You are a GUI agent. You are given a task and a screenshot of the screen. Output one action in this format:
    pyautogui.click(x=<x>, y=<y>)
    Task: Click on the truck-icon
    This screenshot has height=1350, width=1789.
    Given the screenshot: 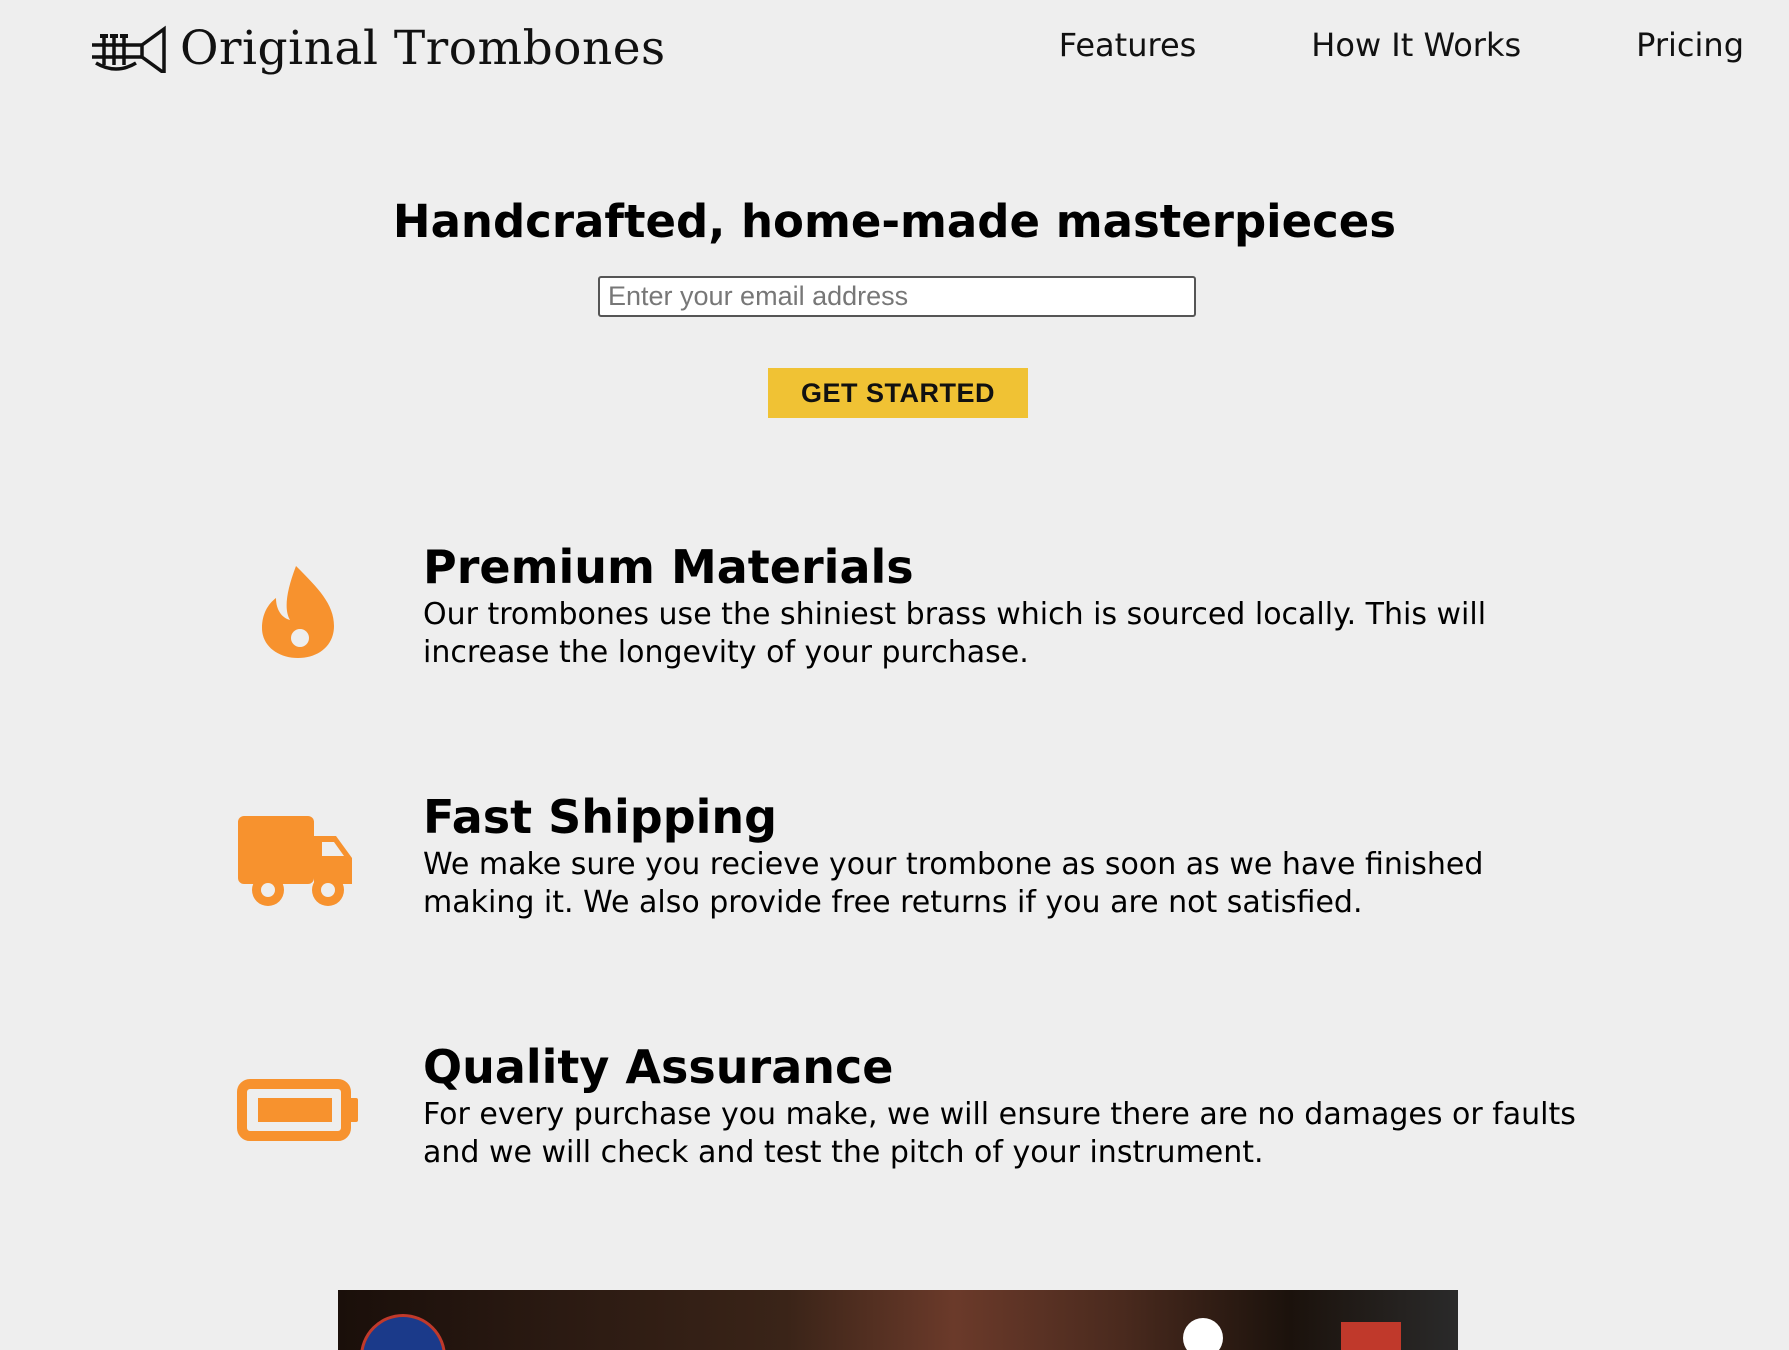 What is the action you would take?
    pyautogui.click(x=298, y=857)
    